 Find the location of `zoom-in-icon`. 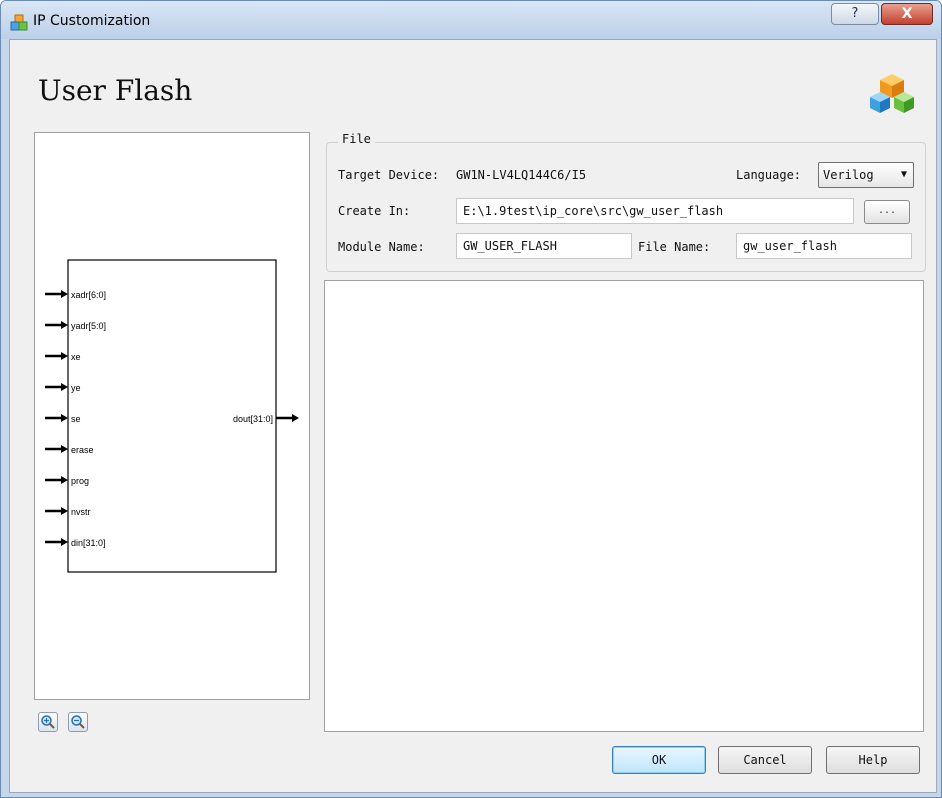

zoom-in-icon is located at coordinates (48, 722).